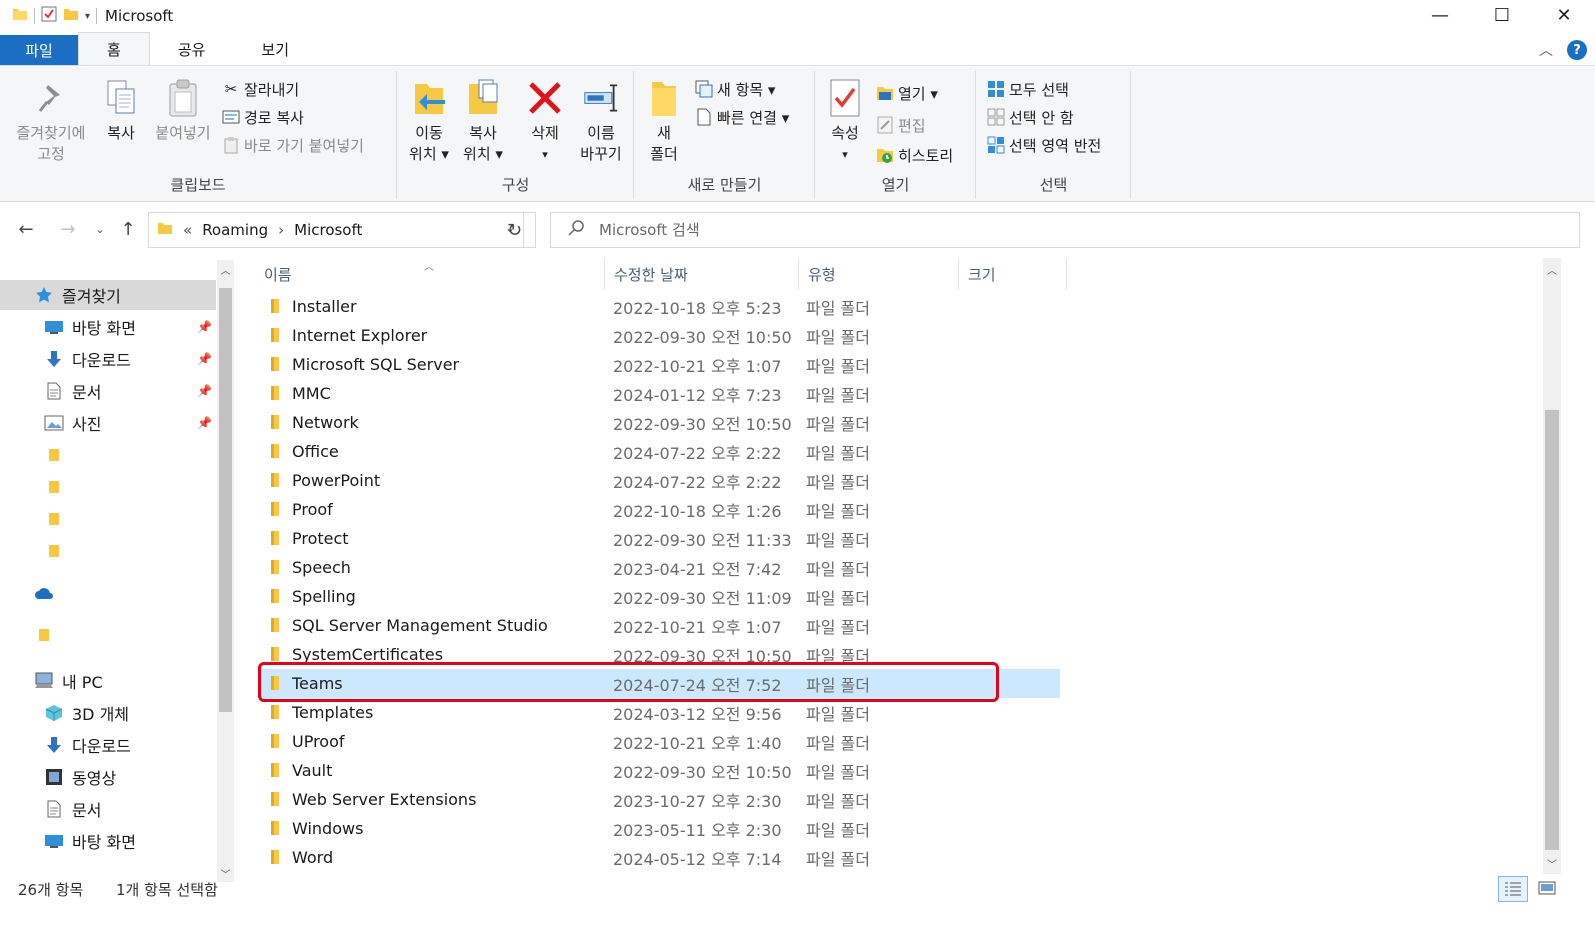 This screenshot has width=1595, height=925. What do you see at coordinates (183, 110) in the screenshot?
I see `paste-button: 붙여넣기` at bounding box center [183, 110].